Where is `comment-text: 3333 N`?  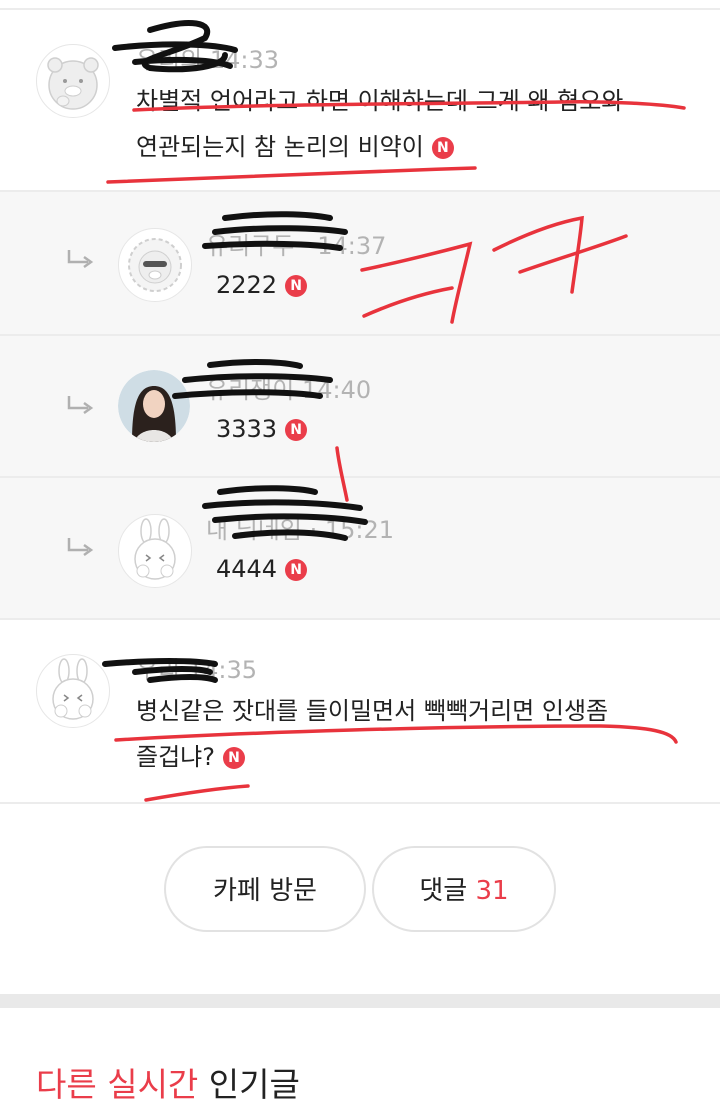
comment-text: 3333 N is located at coordinates (262, 429).